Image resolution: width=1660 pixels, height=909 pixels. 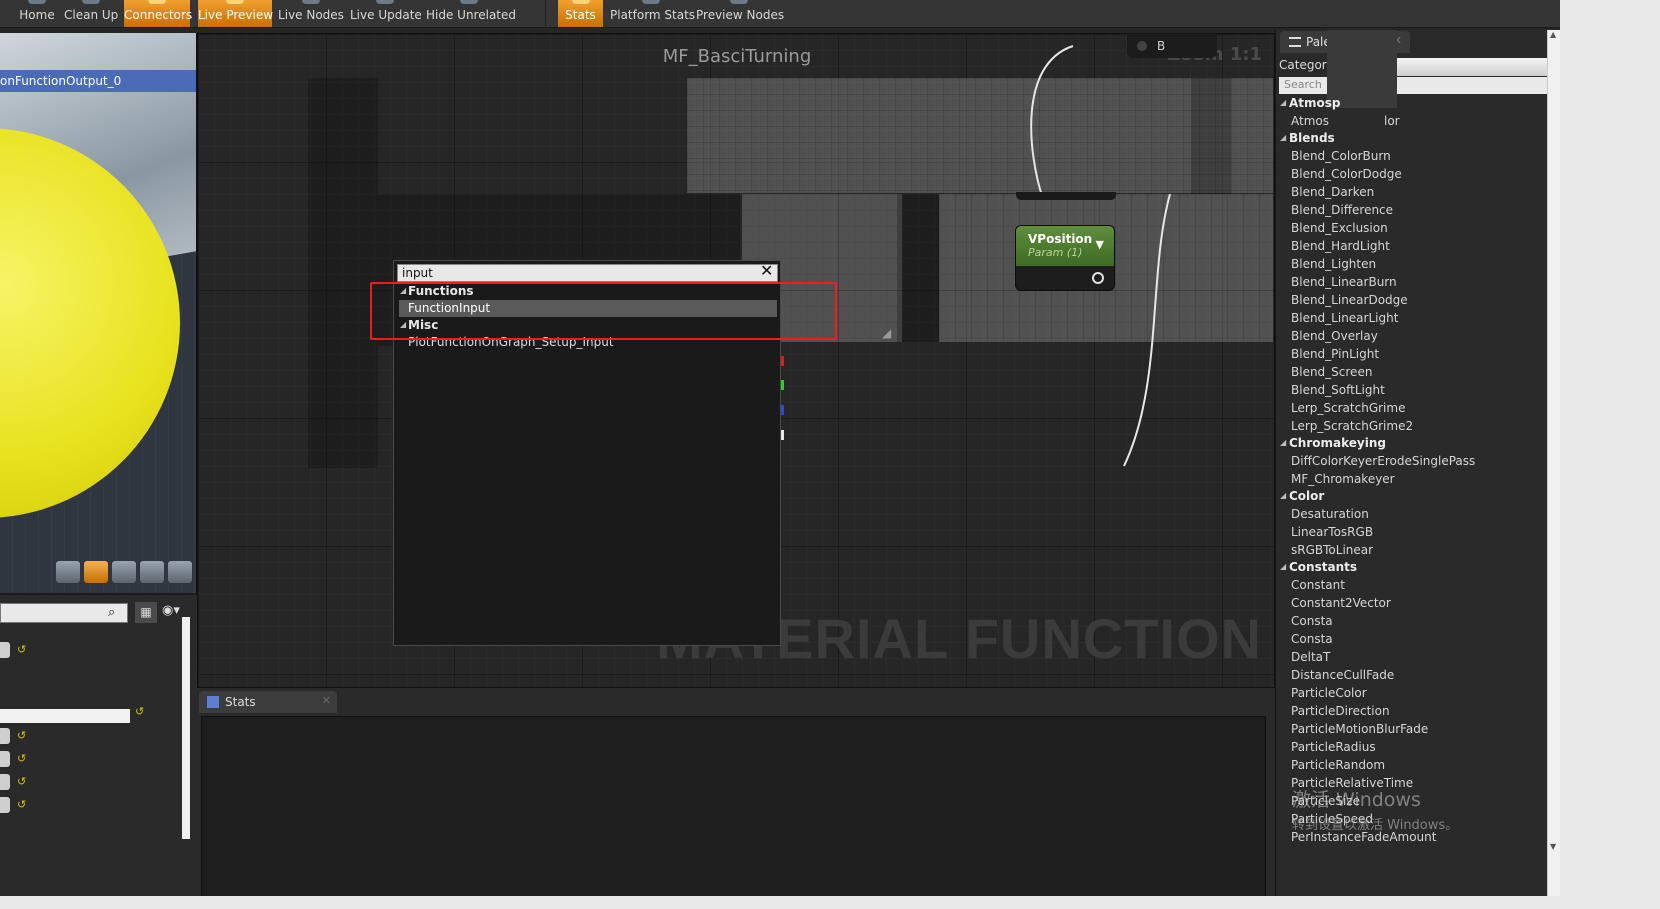 What do you see at coordinates (1100, 244) in the screenshot?
I see `collapse-arrow-icon: ▼` at bounding box center [1100, 244].